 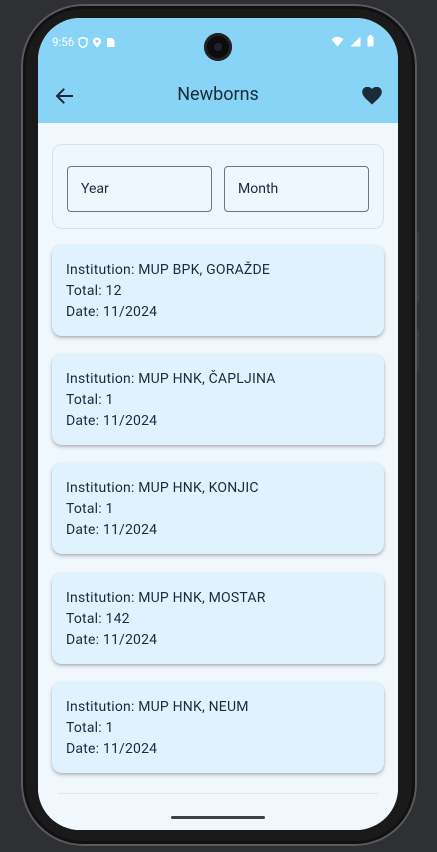 I want to click on shield-icon, so click(x=83, y=42).